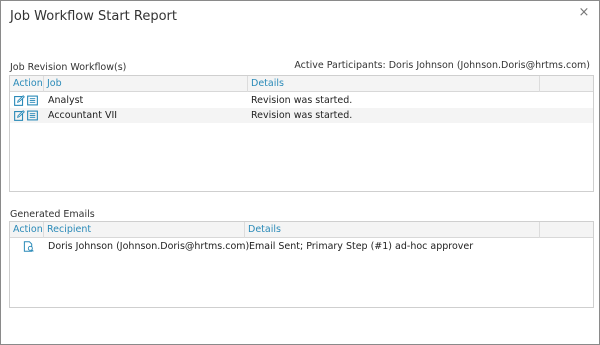  Describe the element at coordinates (28, 246) in the screenshot. I see `email-view-icon` at that location.